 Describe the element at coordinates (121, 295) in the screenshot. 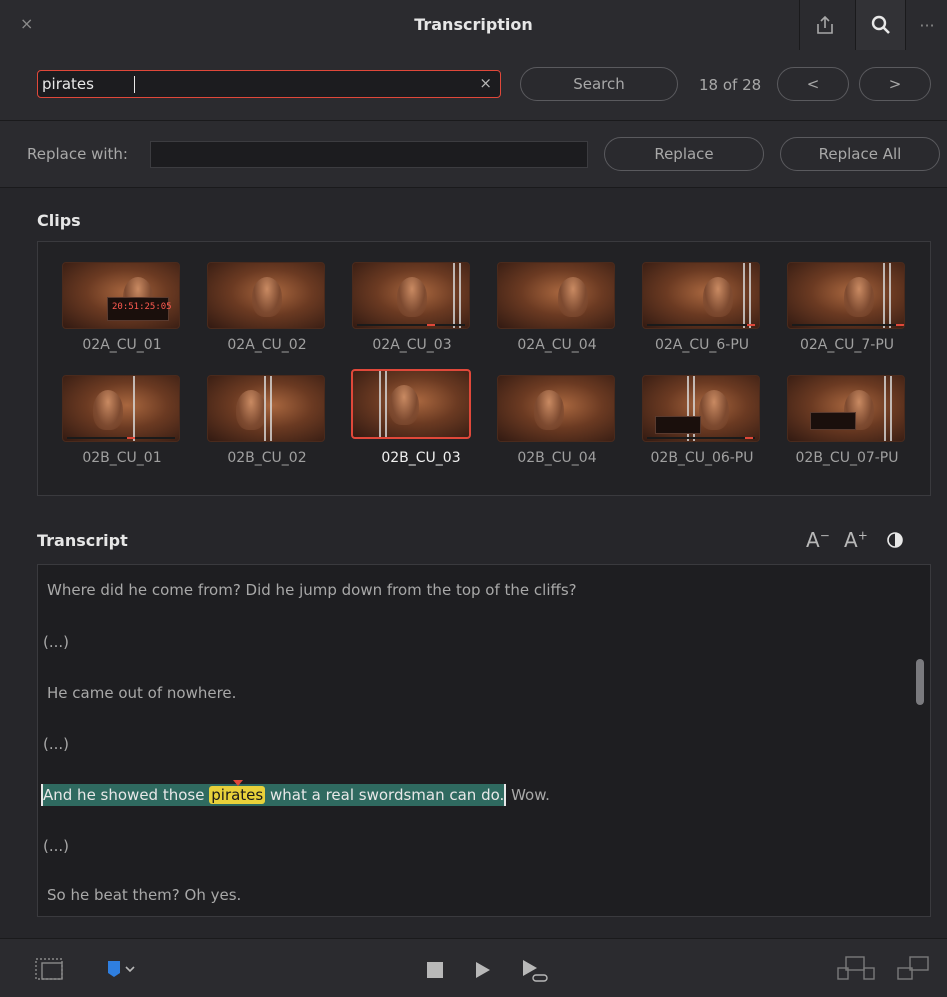

I see `clip-thumbnail: 20:51:25:05` at that location.